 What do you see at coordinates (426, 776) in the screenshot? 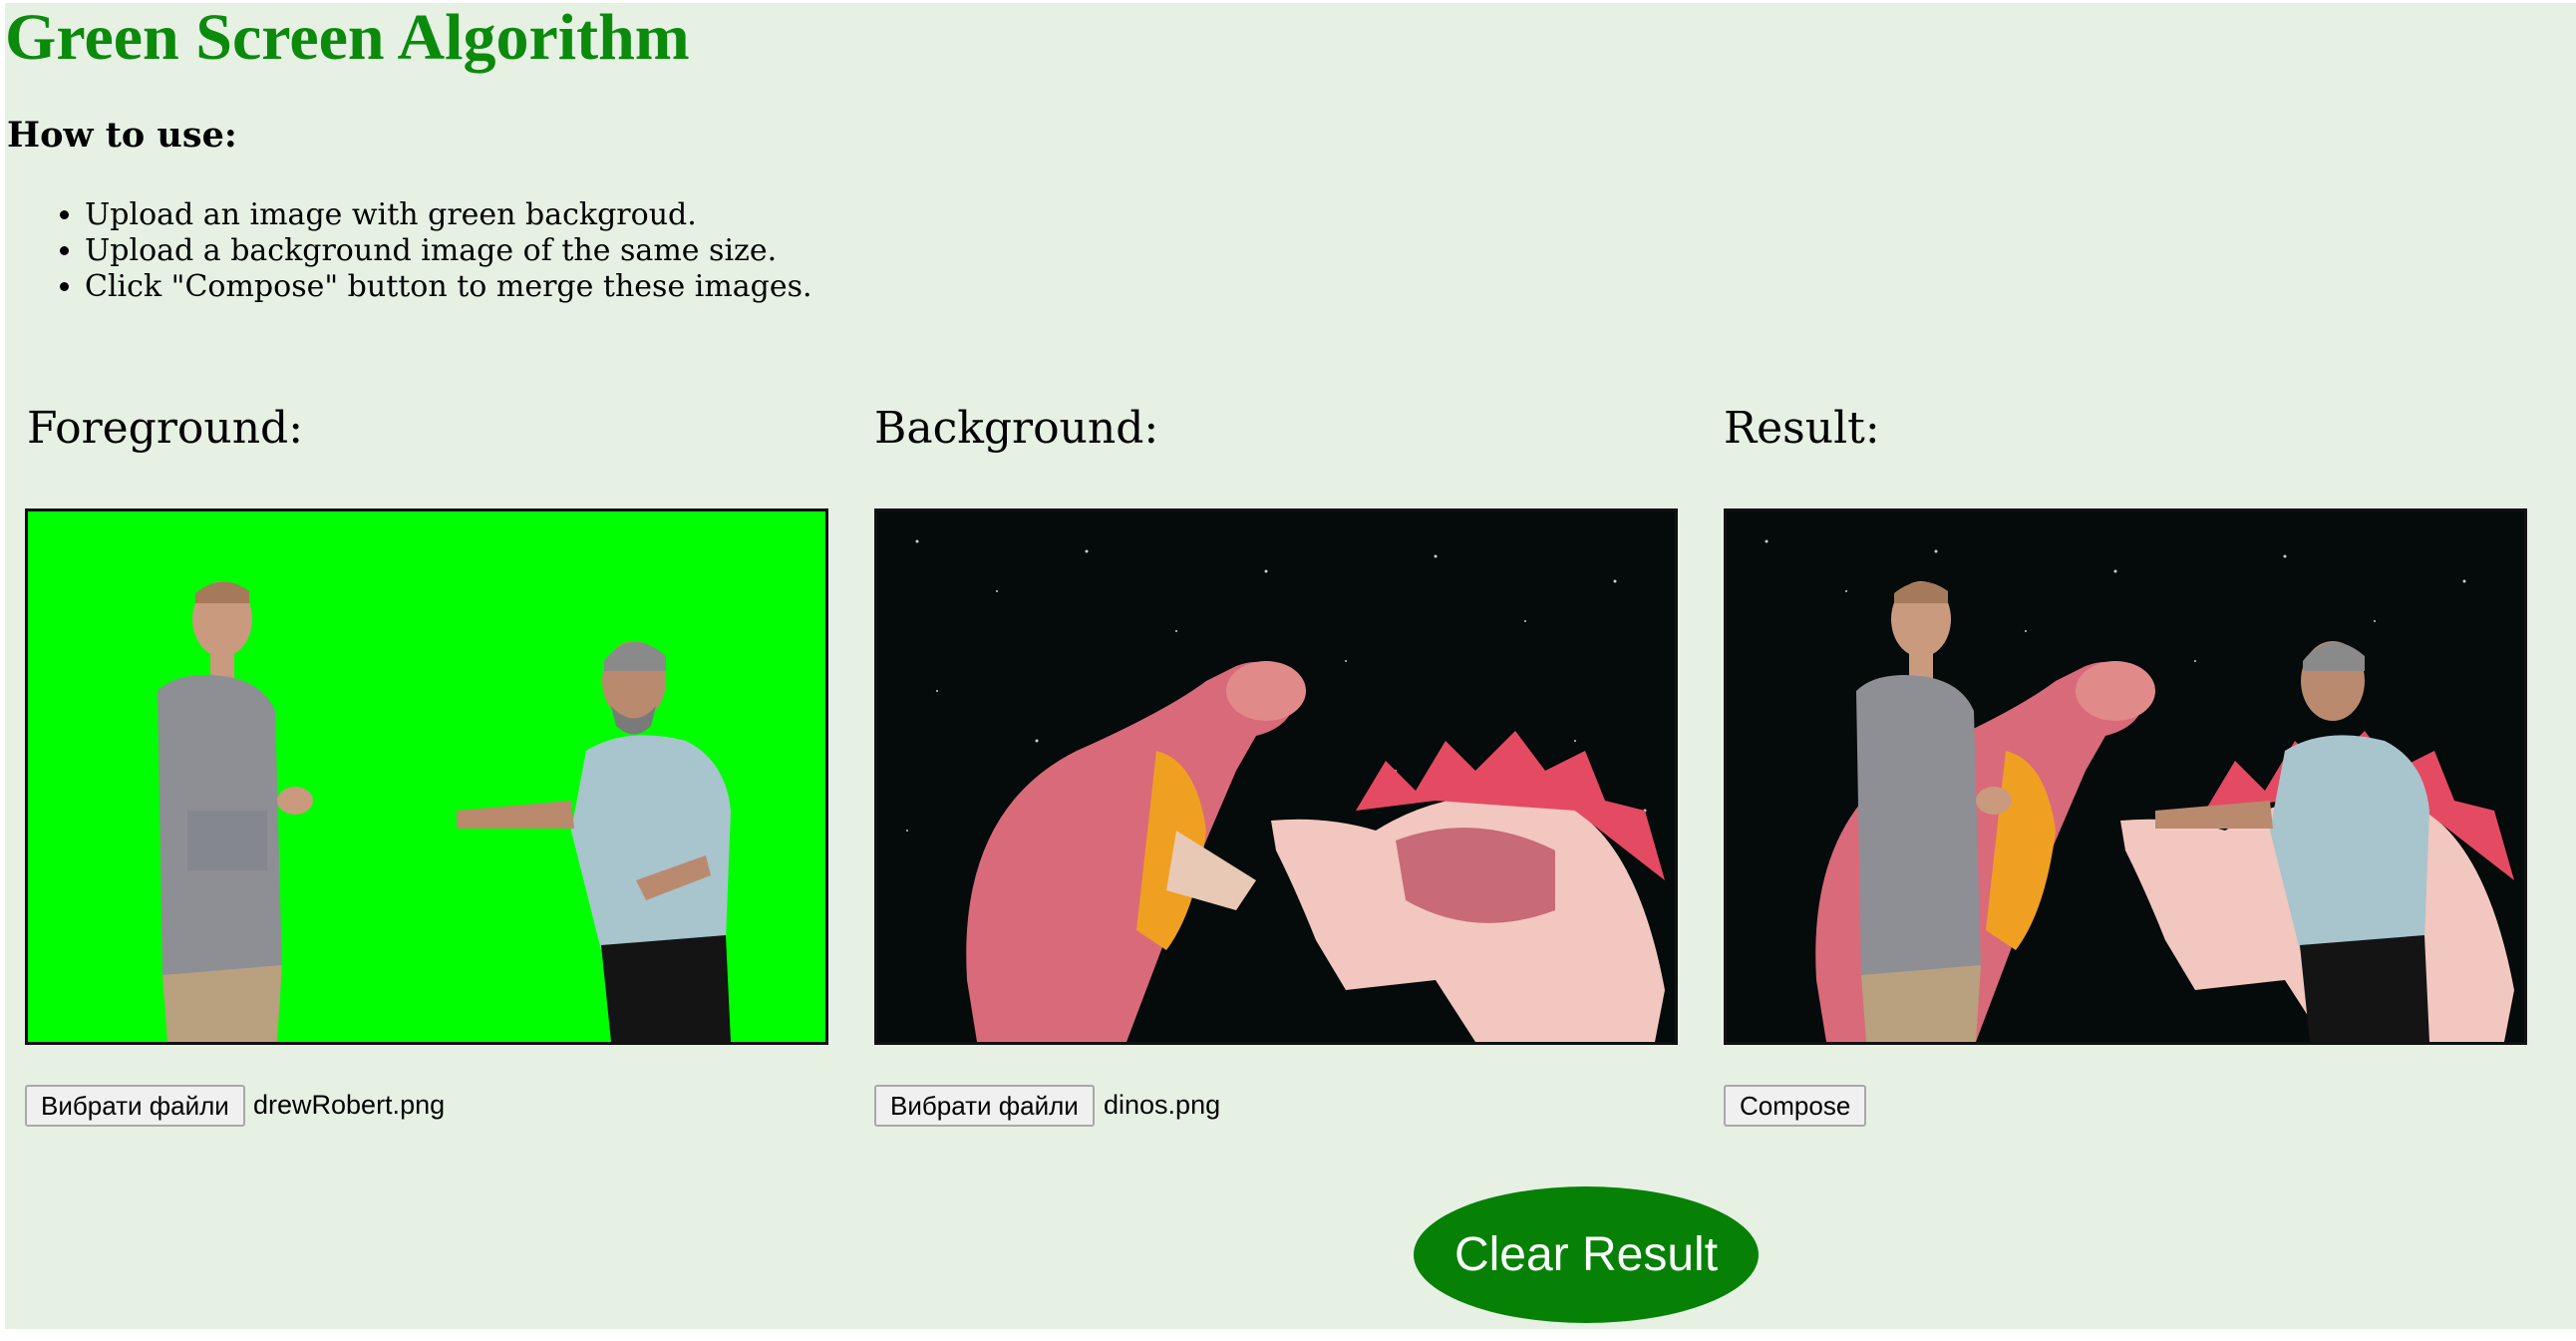
I see `foreground-canvas` at bounding box center [426, 776].